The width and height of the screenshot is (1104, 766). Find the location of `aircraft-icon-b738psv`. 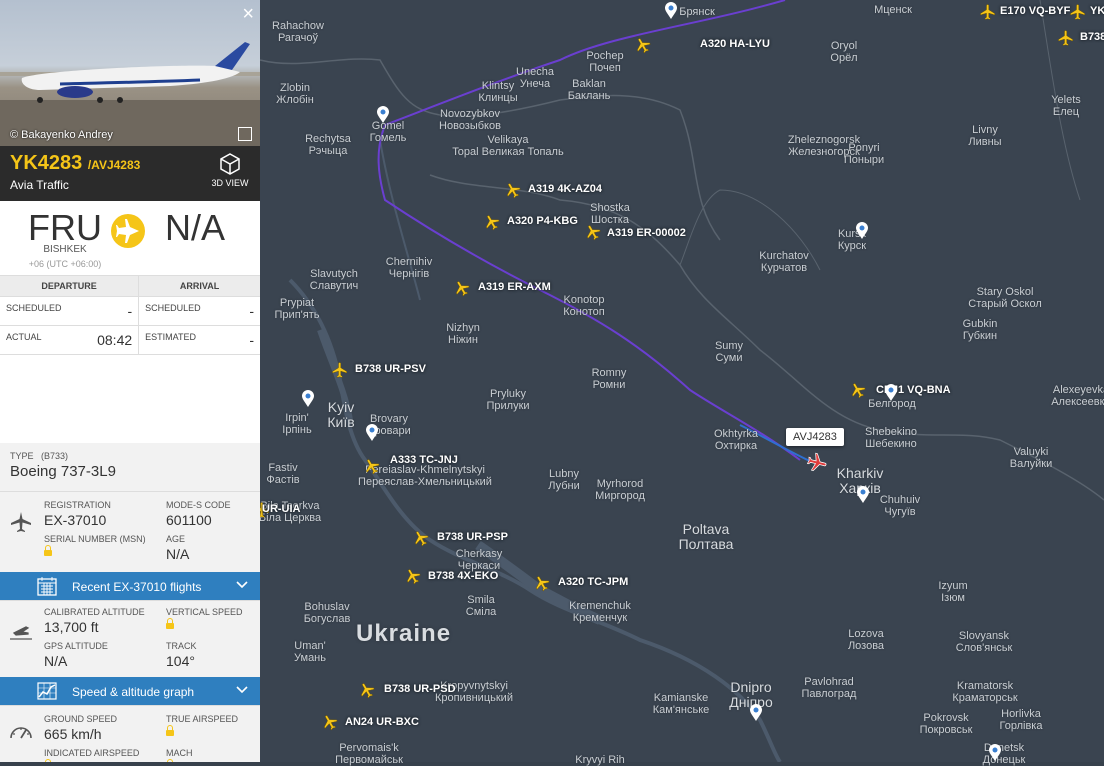

aircraft-icon-b738psv is located at coordinates (340, 370).